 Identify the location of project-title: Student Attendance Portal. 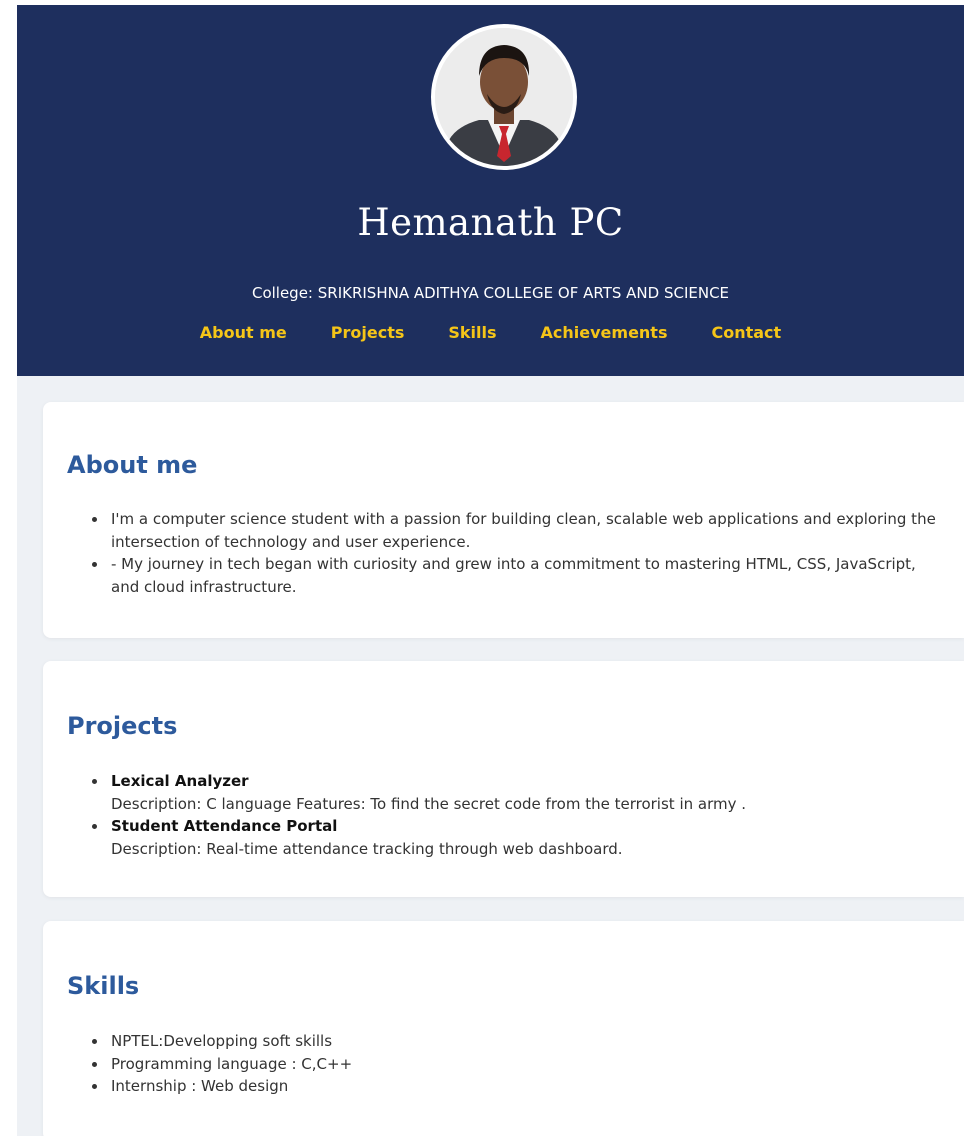
(224, 826).